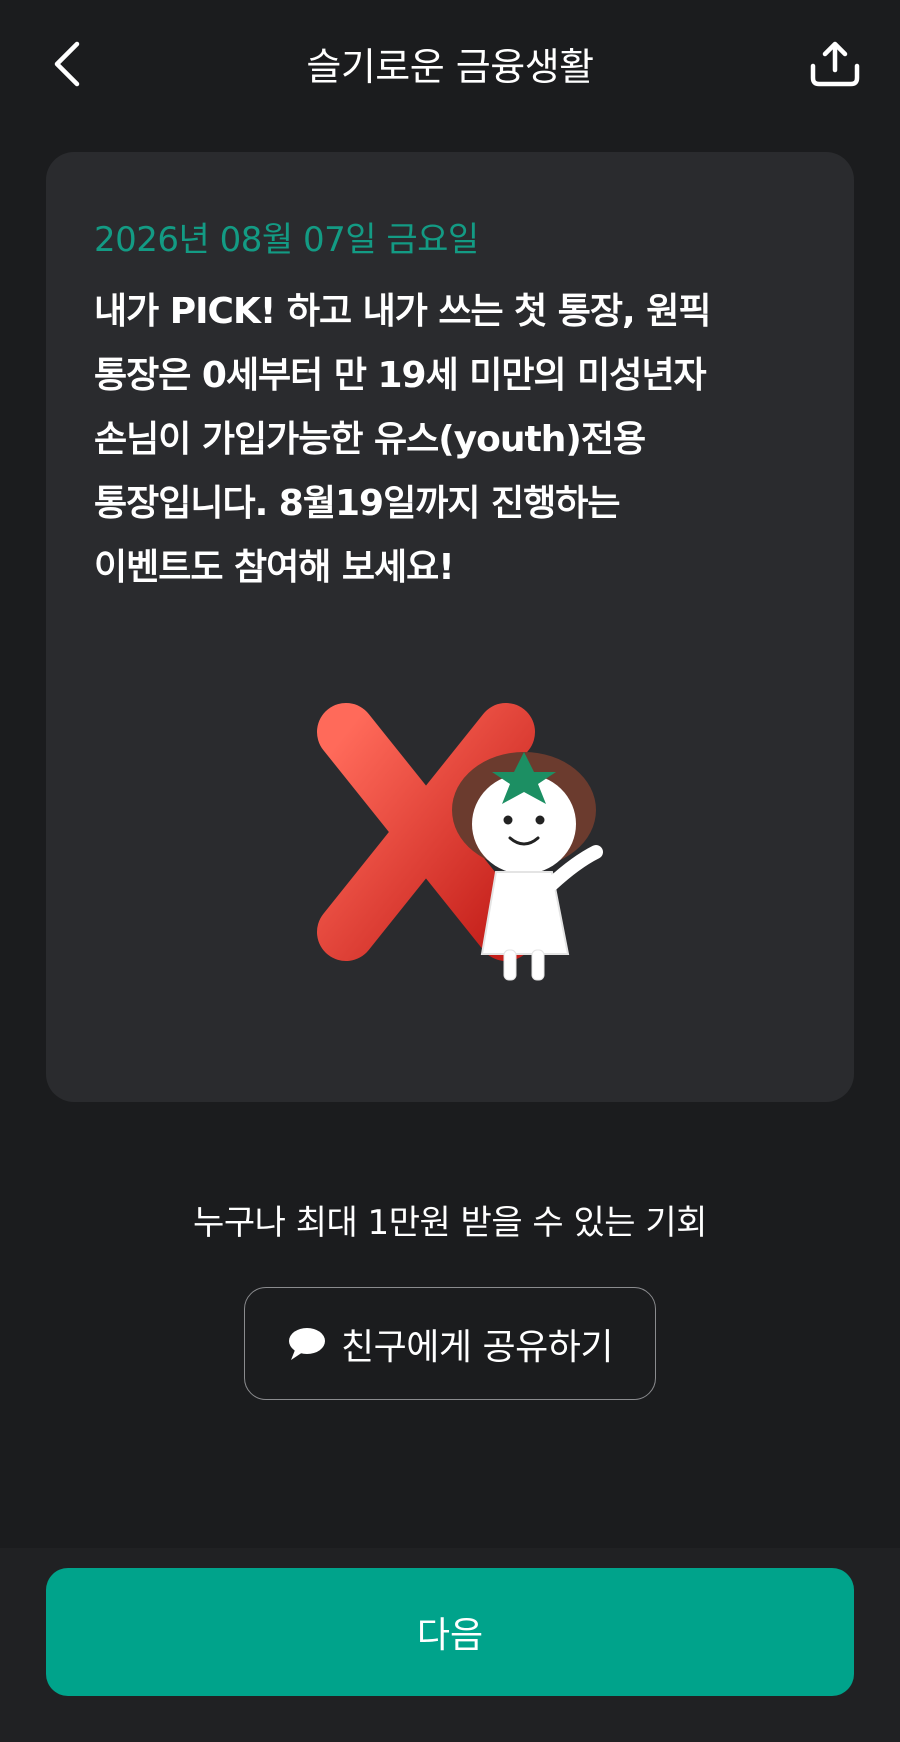 The image size is (900, 1742). I want to click on card-body-line: 손님이 가입가능한 유스(youth)전용, so click(370, 439).